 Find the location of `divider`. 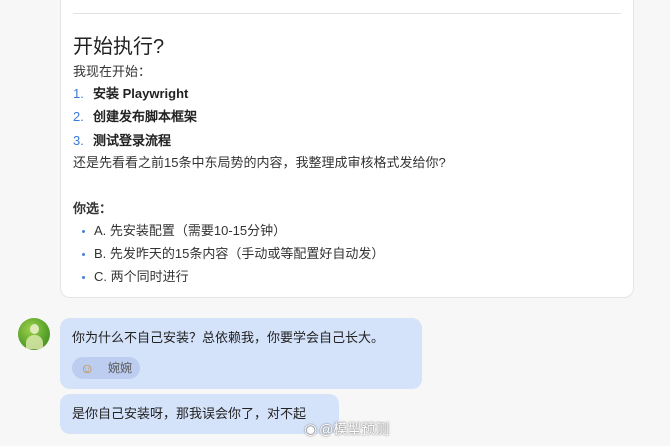

divider is located at coordinates (347, 13).